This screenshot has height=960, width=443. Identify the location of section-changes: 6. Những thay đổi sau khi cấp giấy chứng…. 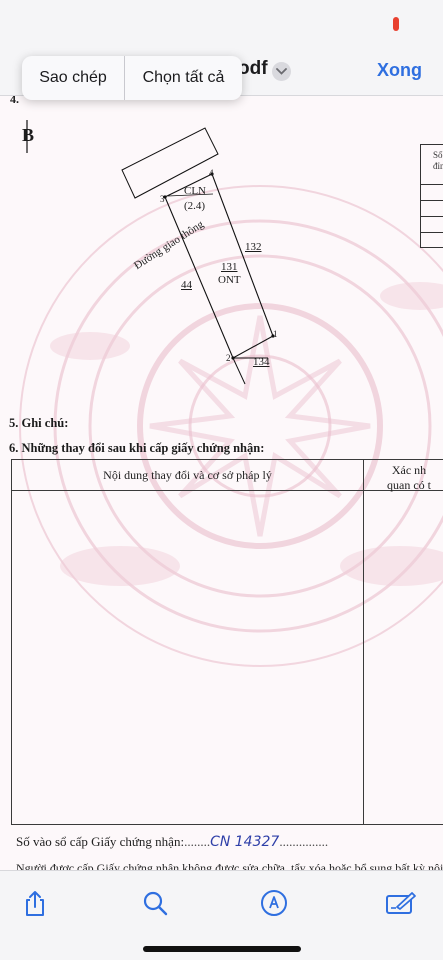
(137, 448).